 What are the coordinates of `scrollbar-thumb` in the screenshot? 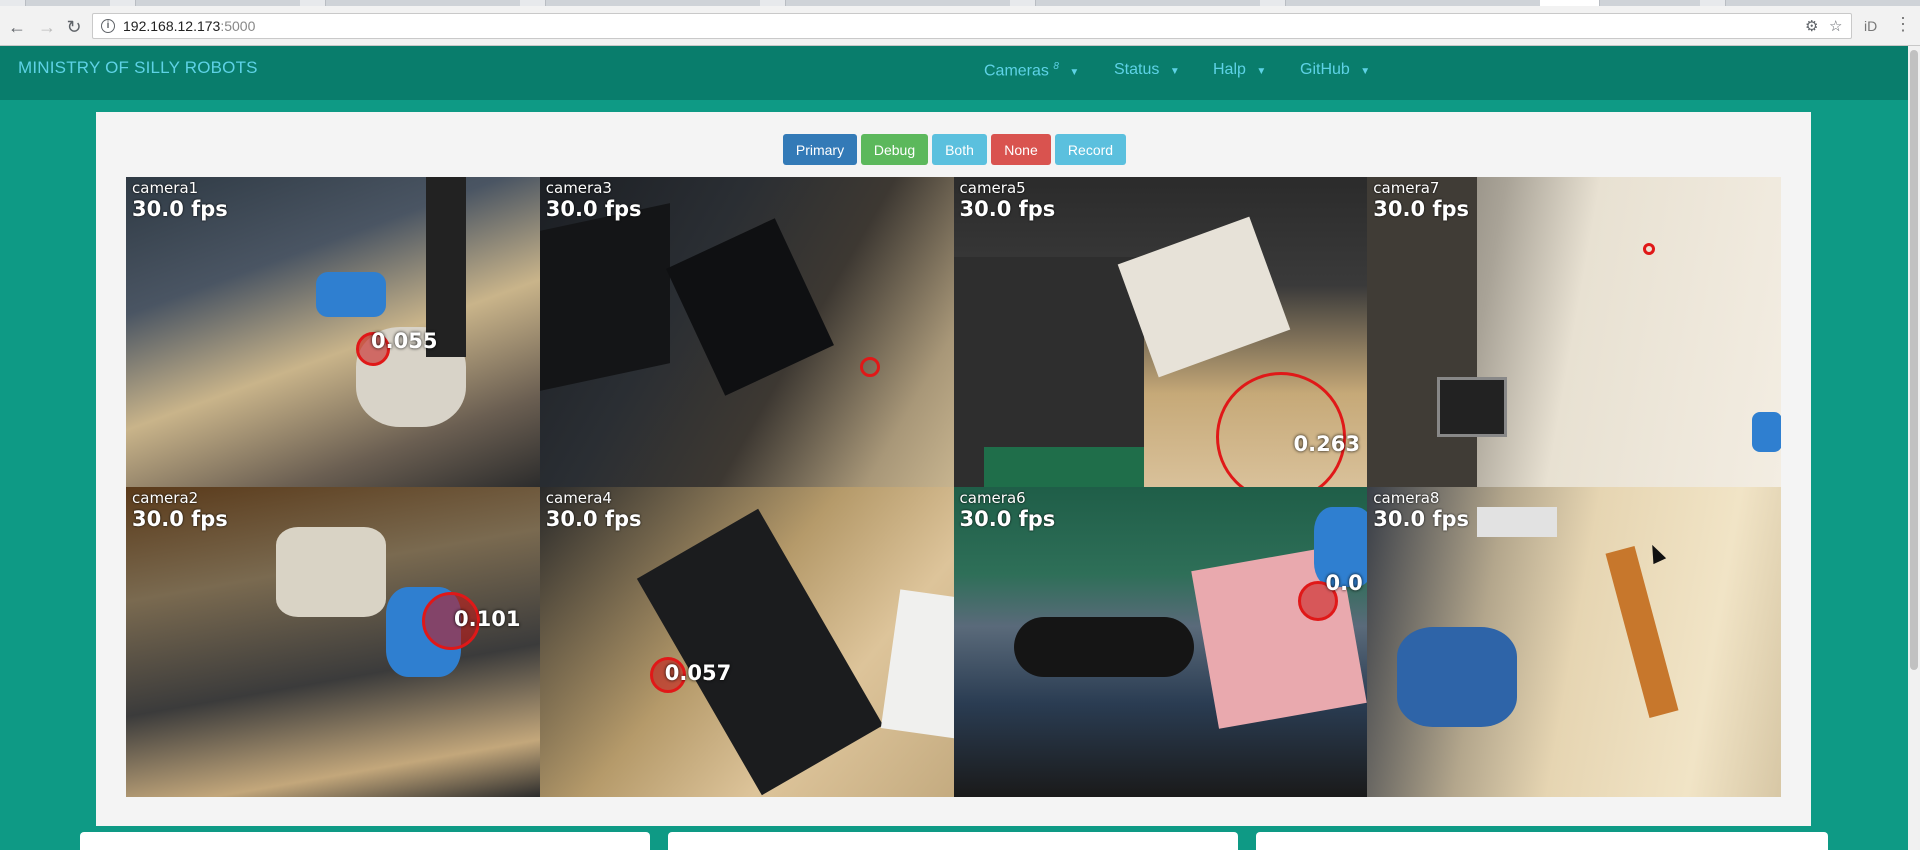 It's located at (1914, 360).